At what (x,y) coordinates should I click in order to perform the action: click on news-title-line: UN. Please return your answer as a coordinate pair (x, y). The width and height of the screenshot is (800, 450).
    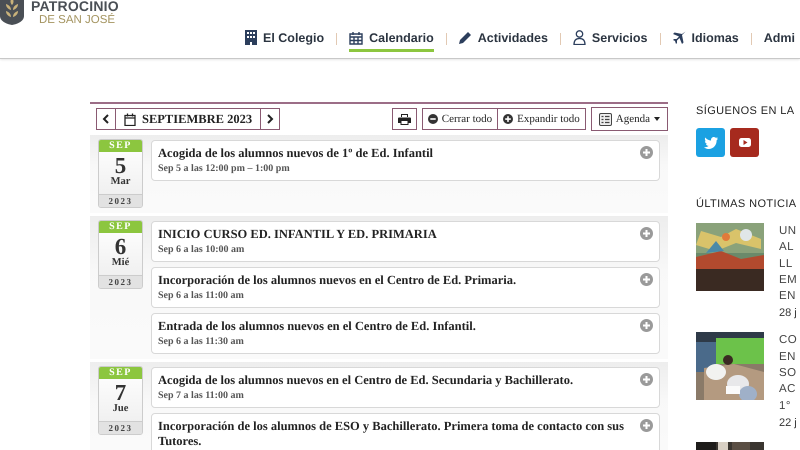
    Looking at the image, I should click on (788, 231).